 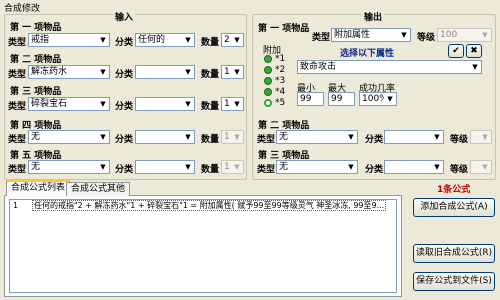 I want to click on input-item-2-cat-select: ▼, so click(x=165, y=72).